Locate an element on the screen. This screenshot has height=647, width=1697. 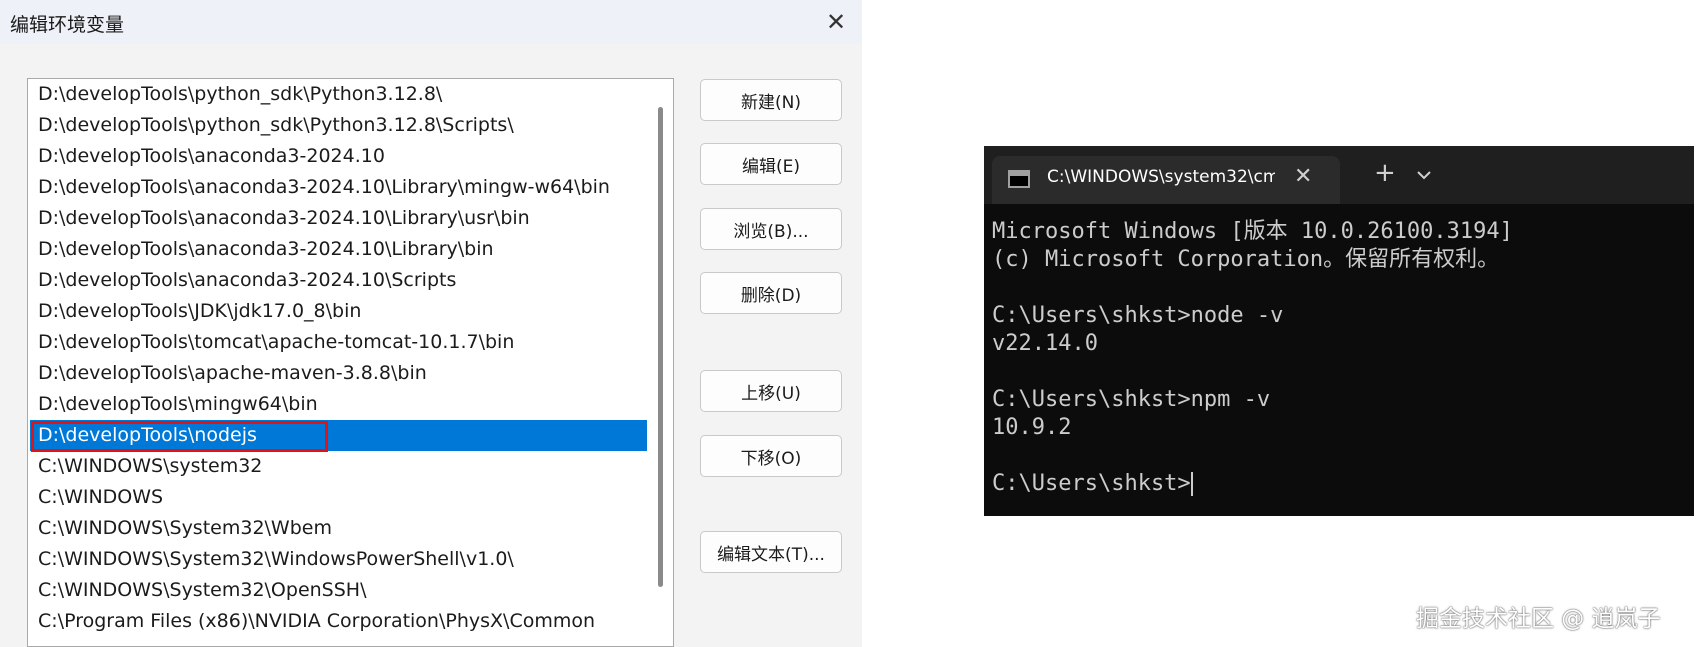
terminal-line: C:\Users\shkst>node -v is located at coordinates (1138, 315).